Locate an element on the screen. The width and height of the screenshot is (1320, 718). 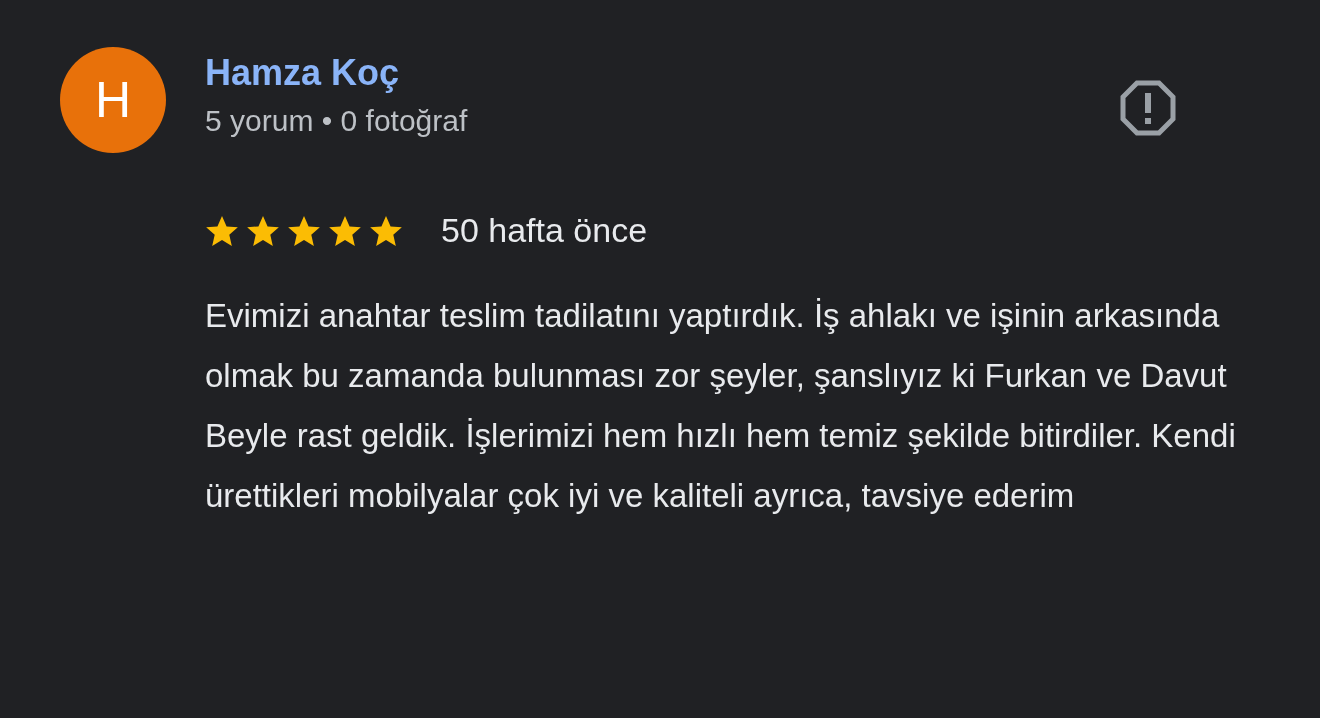
report-icon is located at coordinates (1148, 108).